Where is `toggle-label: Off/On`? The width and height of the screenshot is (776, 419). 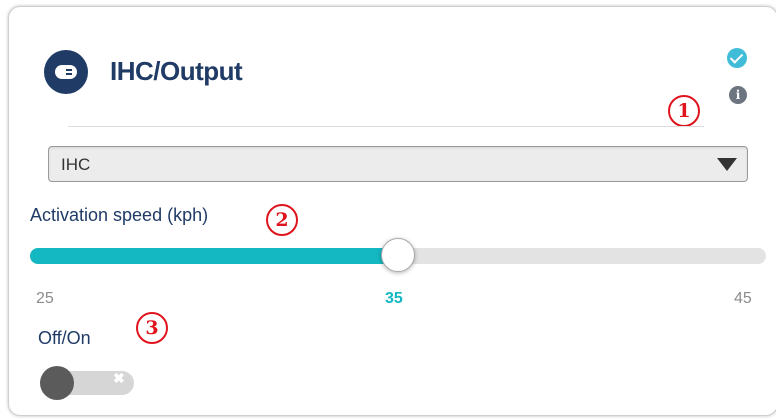
toggle-label: Off/On is located at coordinates (64, 338).